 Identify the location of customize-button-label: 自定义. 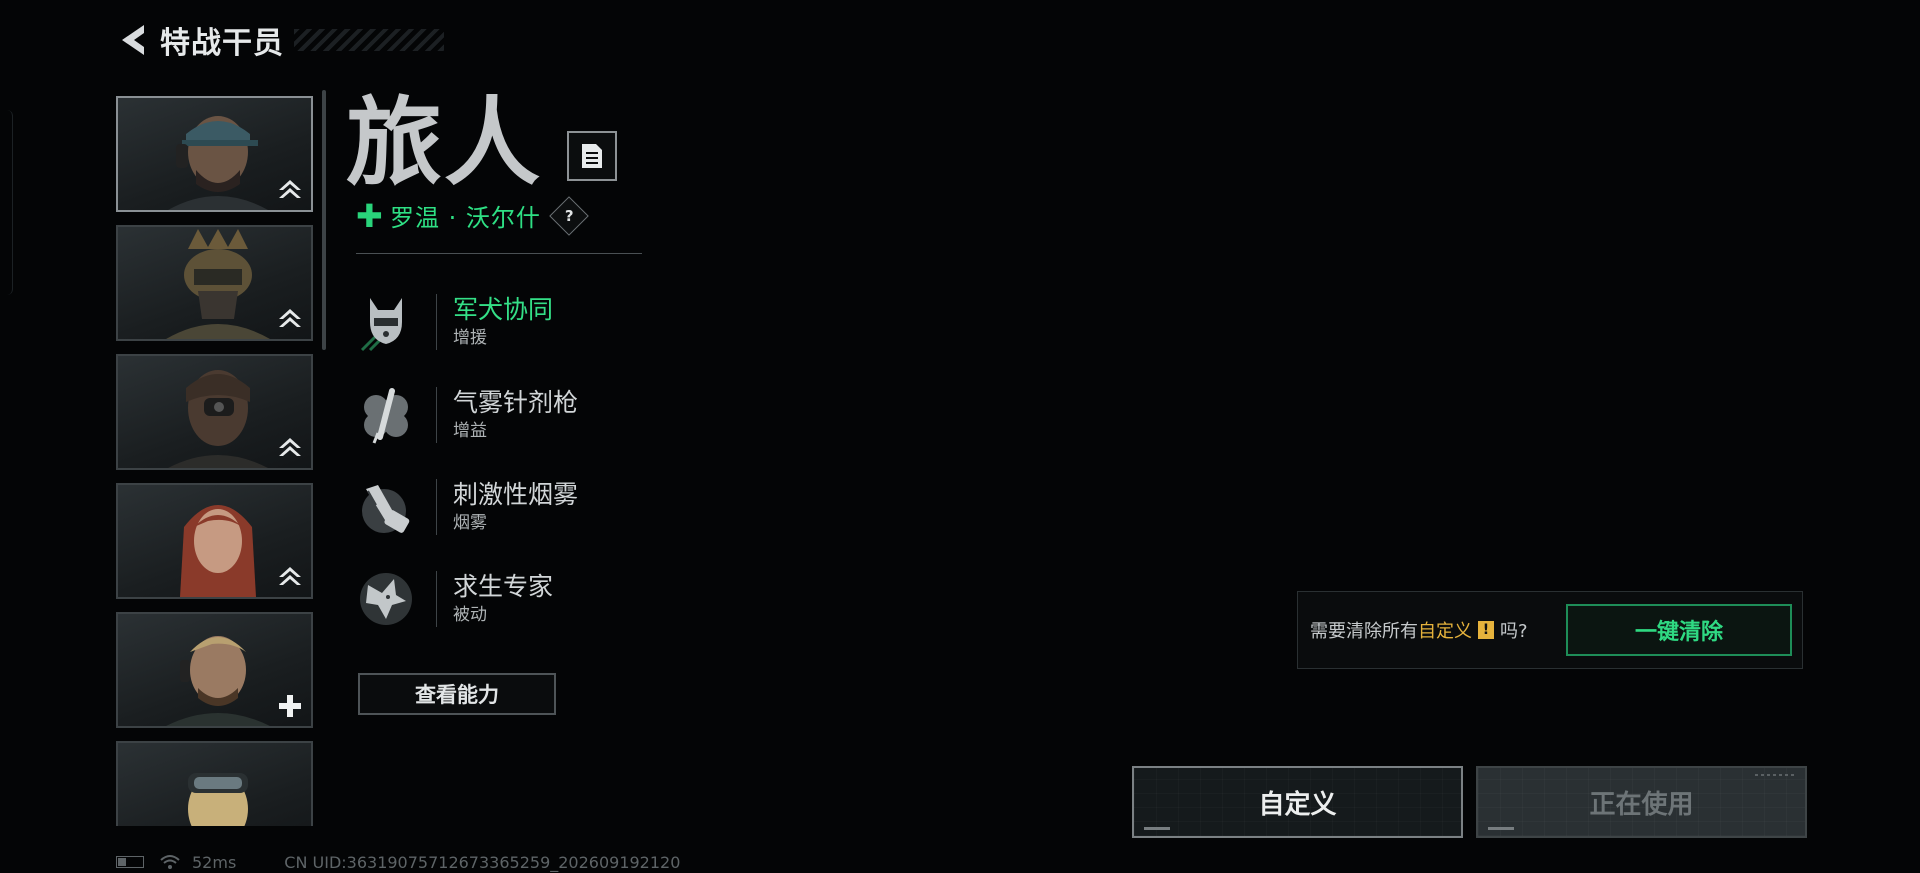
(1297, 804).